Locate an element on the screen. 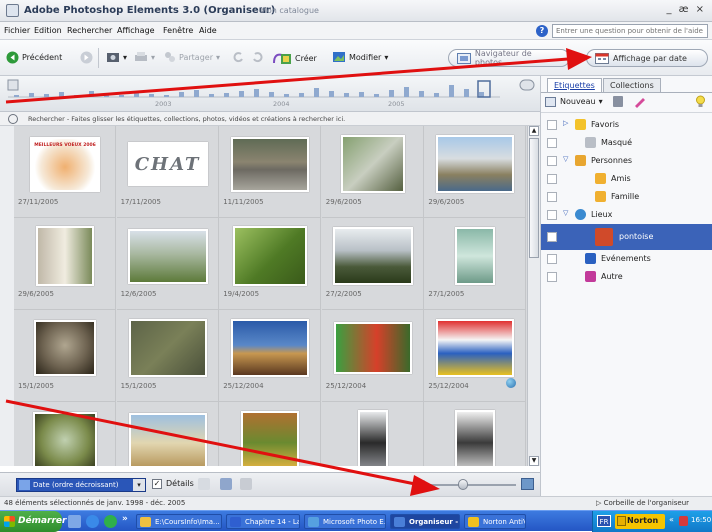 Image resolution: width=712 pixels, height=532 pixels. photo-browser-button: Navigateur de photos is located at coordinates (509, 58).